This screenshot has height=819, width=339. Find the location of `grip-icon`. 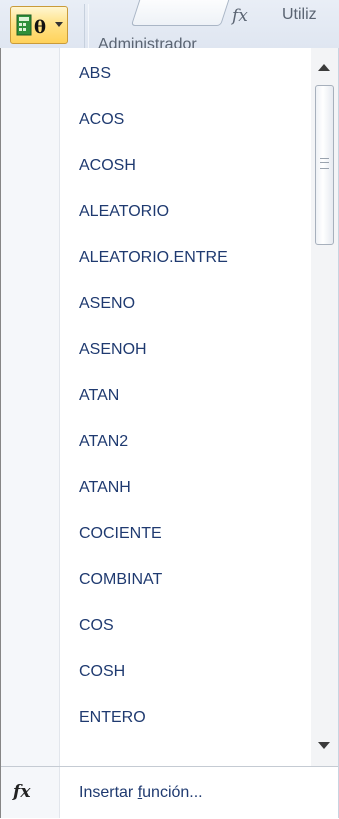

grip-icon is located at coordinates (324, 163).